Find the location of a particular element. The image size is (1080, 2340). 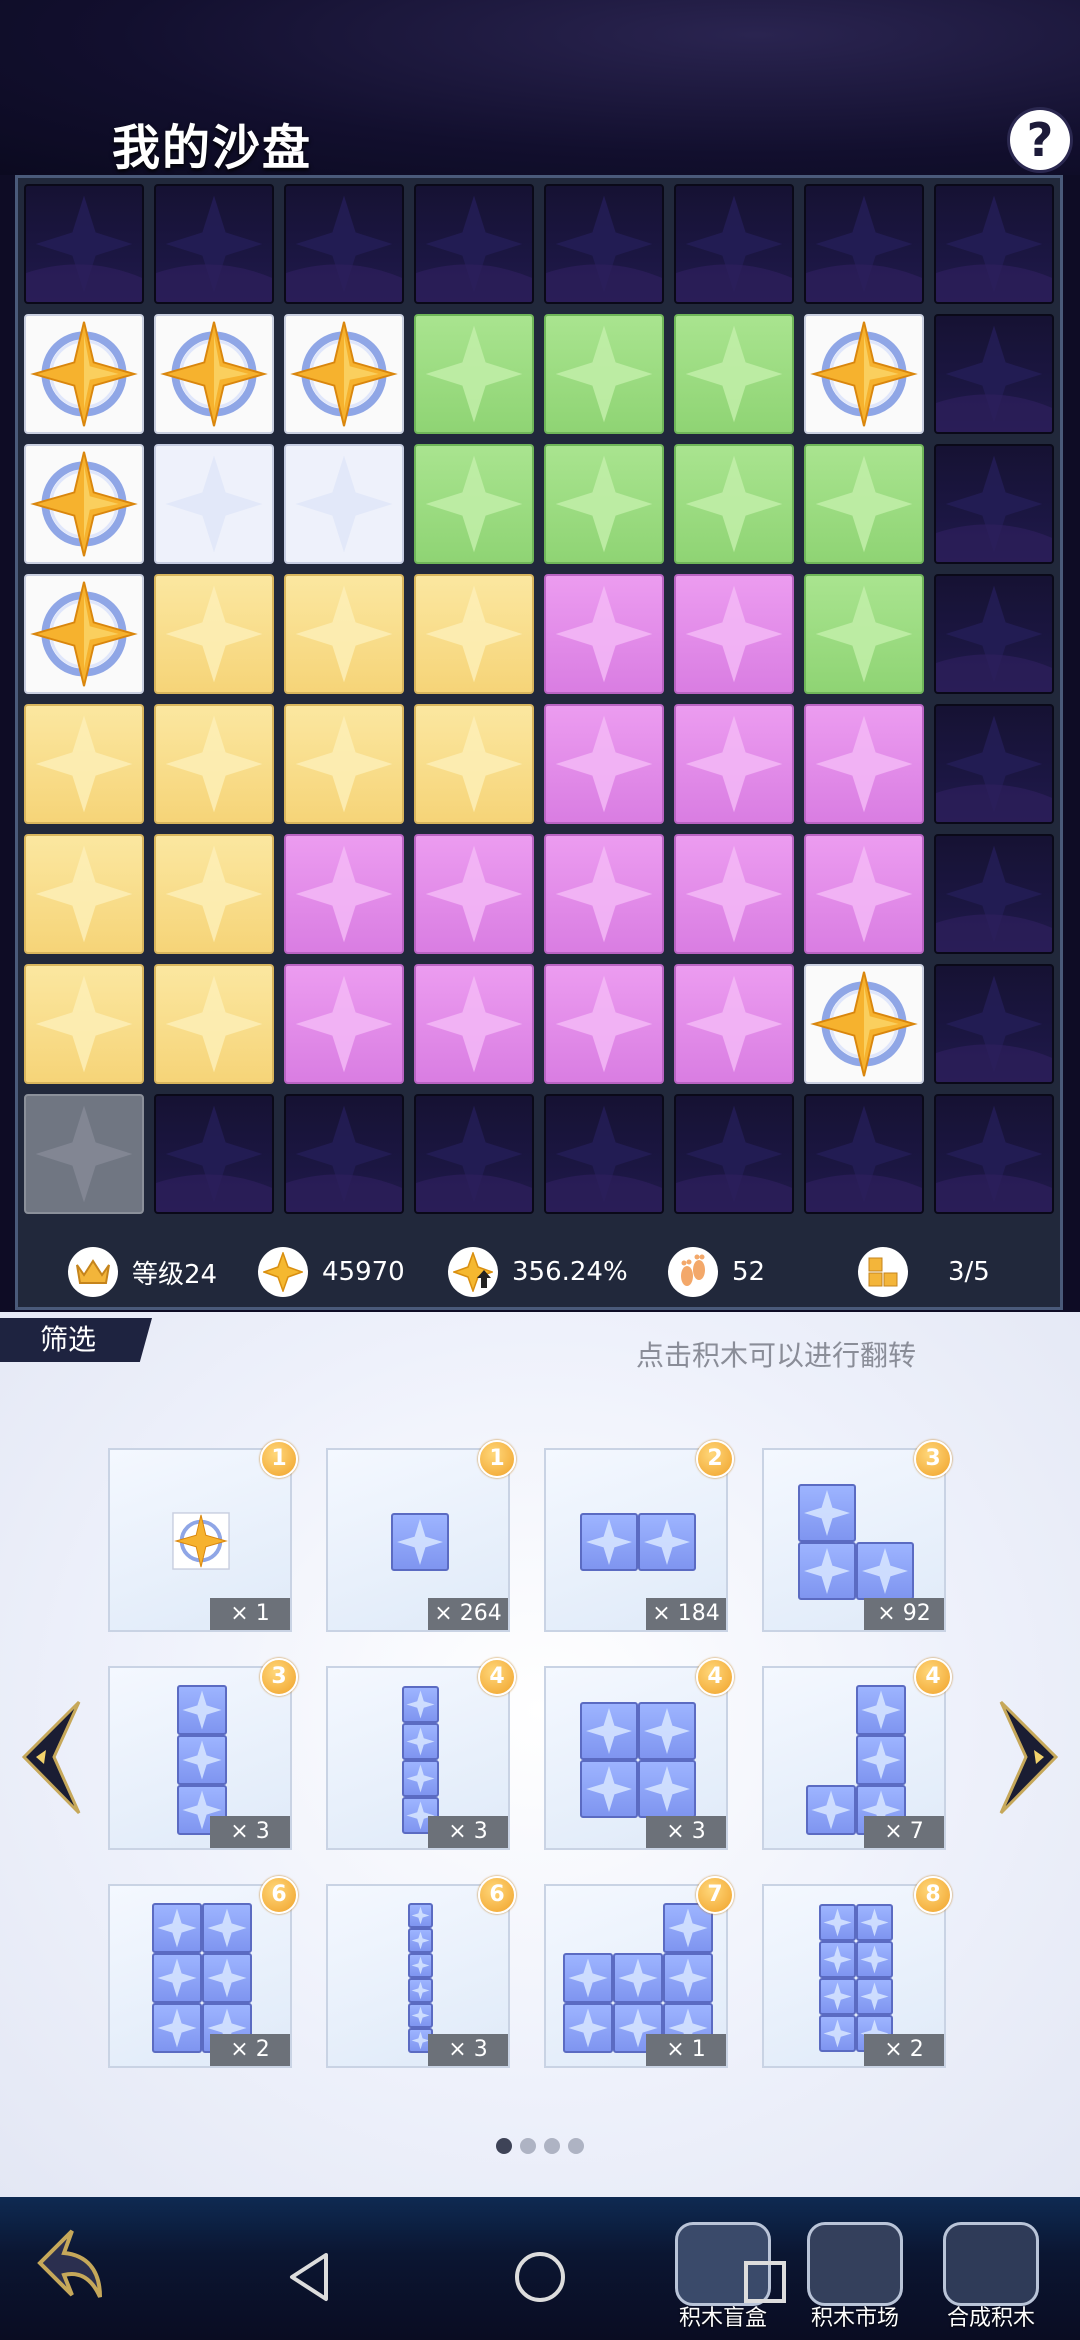

gold-tile-icon is located at coordinates (201, 1541).